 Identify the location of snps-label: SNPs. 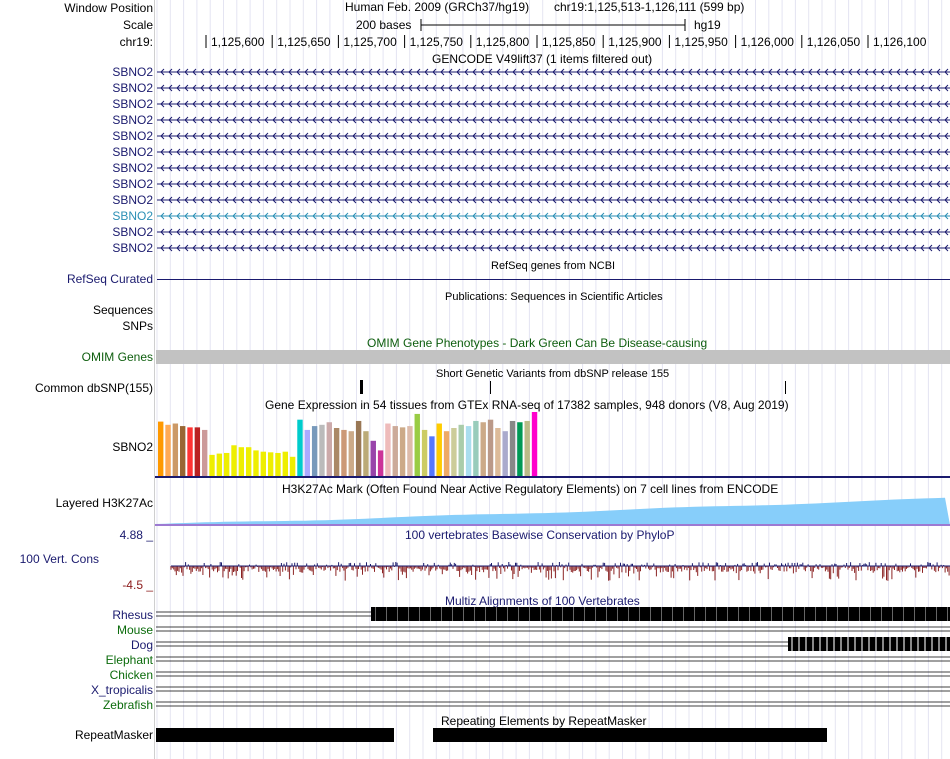
(137, 326).